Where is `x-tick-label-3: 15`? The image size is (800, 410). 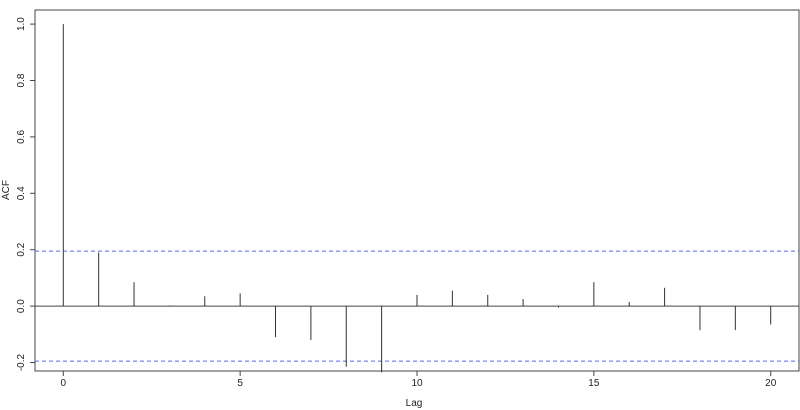
x-tick-label-3: 15 is located at coordinates (594, 383).